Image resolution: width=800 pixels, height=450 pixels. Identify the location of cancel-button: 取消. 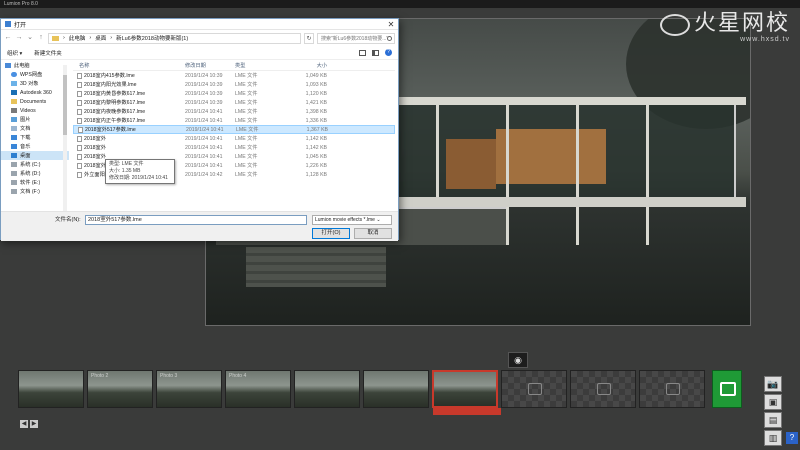
(373, 233).